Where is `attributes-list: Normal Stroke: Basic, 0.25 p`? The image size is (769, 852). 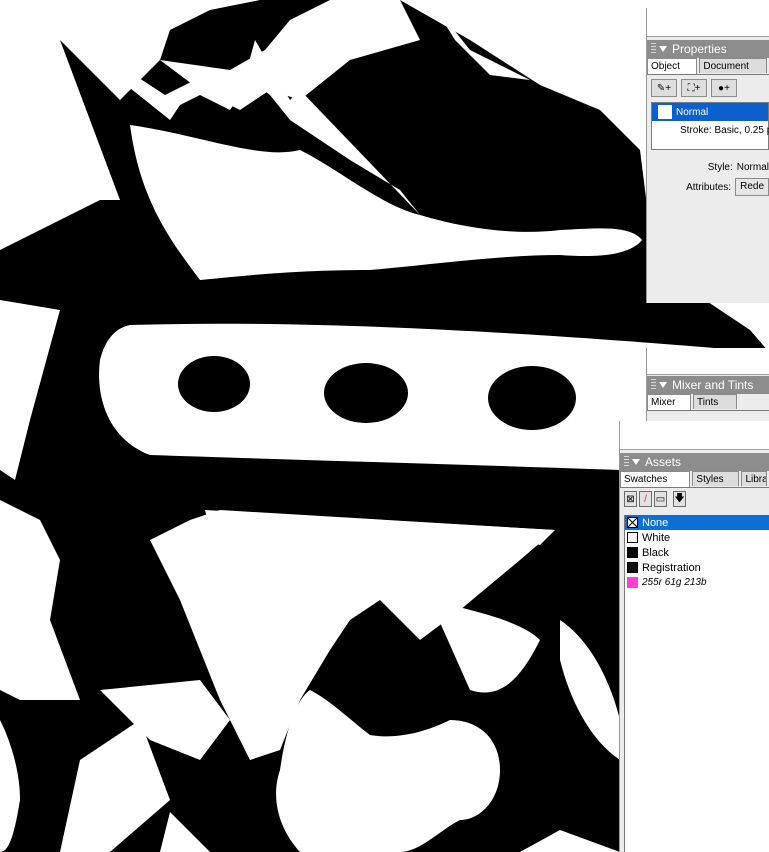 attributes-list: Normal Stroke: Basic, 0.25 p is located at coordinates (710, 126).